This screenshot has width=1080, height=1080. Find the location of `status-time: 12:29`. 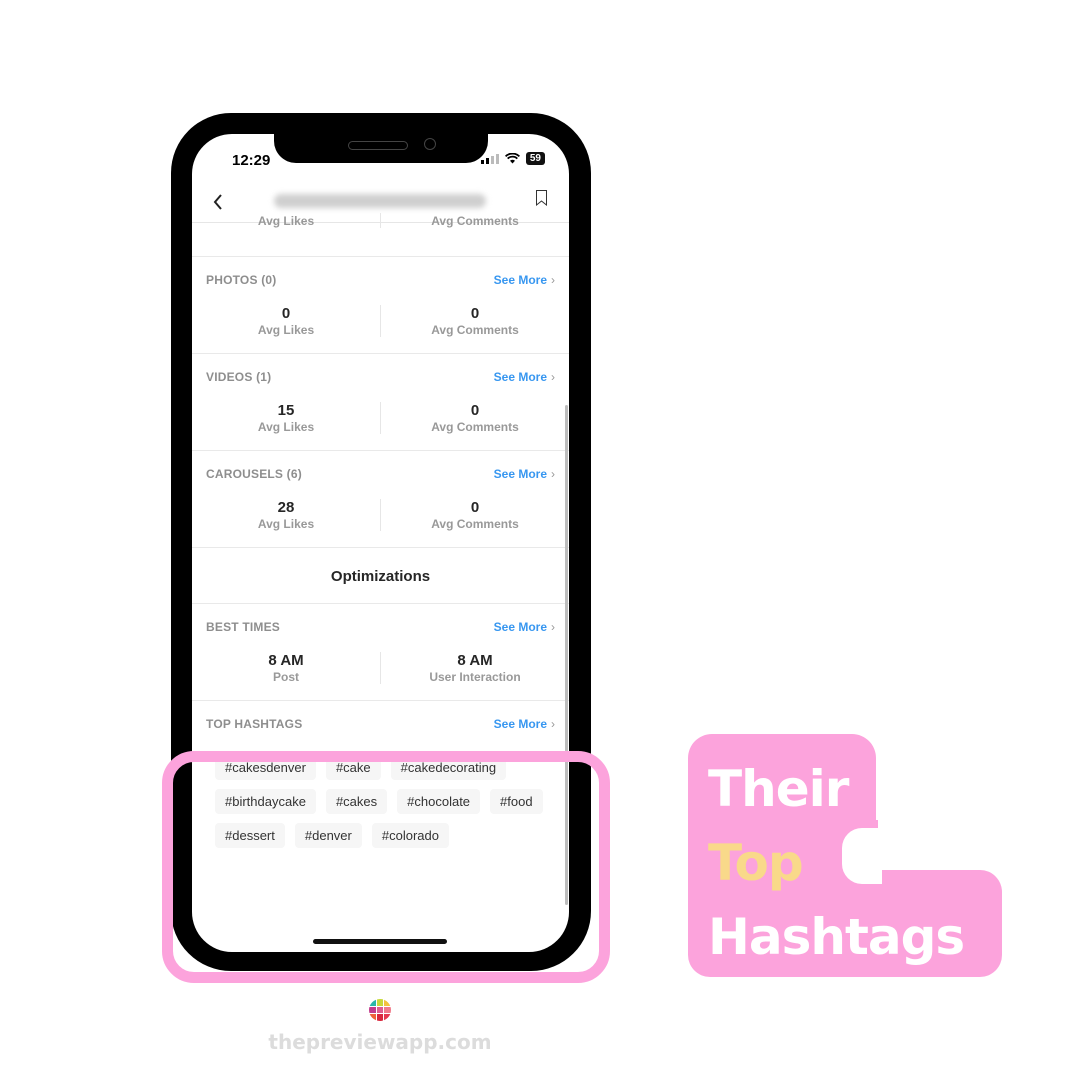

status-time: 12:29 is located at coordinates (251, 160).